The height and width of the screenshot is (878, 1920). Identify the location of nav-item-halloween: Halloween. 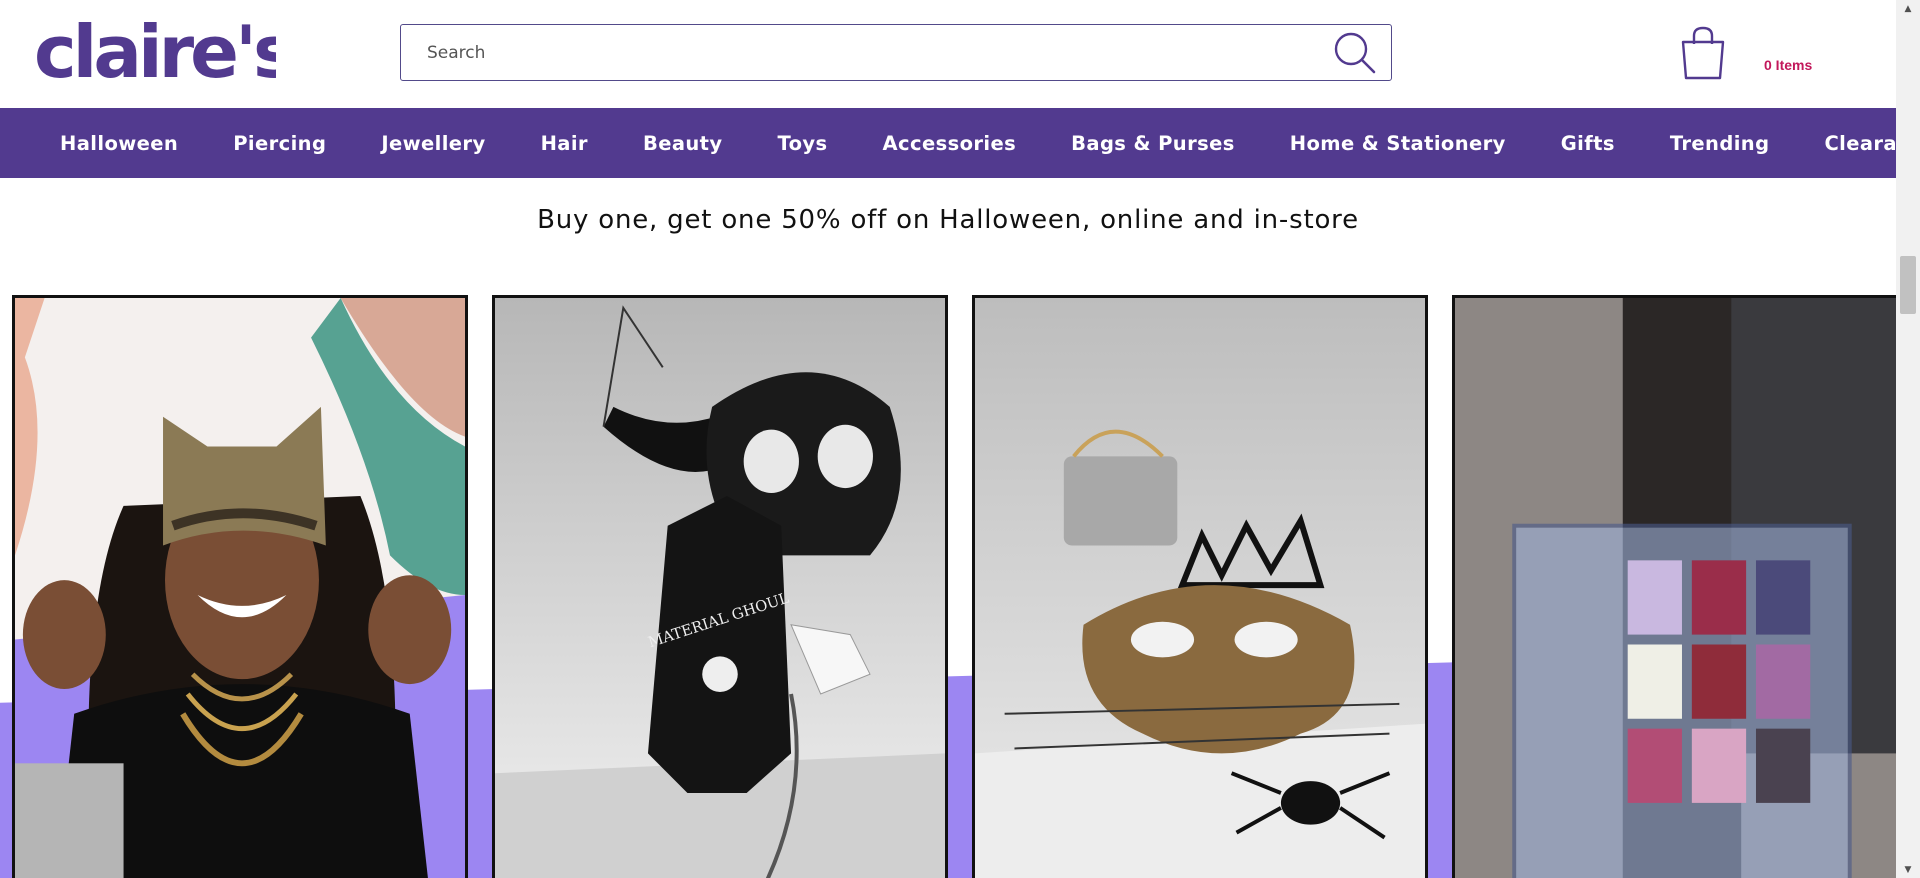
(119, 143).